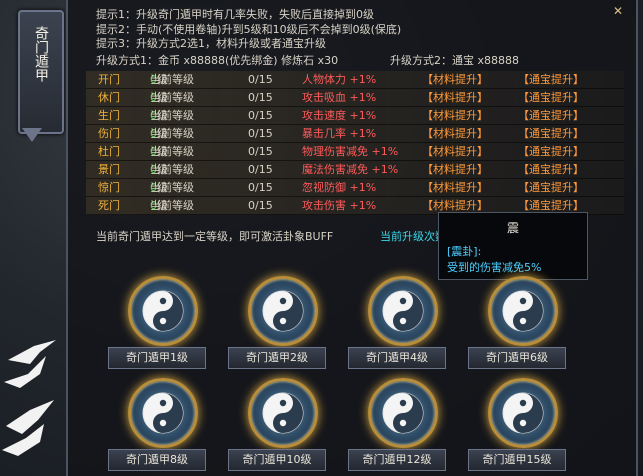  What do you see at coordinates (397, 358) in the screenshot?
I see `activation-level-4-button: 奇门遁甲4级` at bounding box center [397, 358].